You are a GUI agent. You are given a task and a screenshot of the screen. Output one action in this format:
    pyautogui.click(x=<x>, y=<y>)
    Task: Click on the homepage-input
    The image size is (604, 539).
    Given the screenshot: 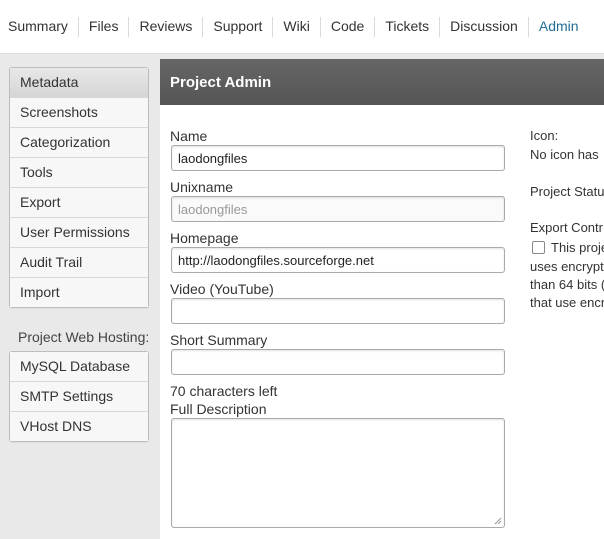 What is the action you would take?
    pyautogui.click(x=338, y=260)
    